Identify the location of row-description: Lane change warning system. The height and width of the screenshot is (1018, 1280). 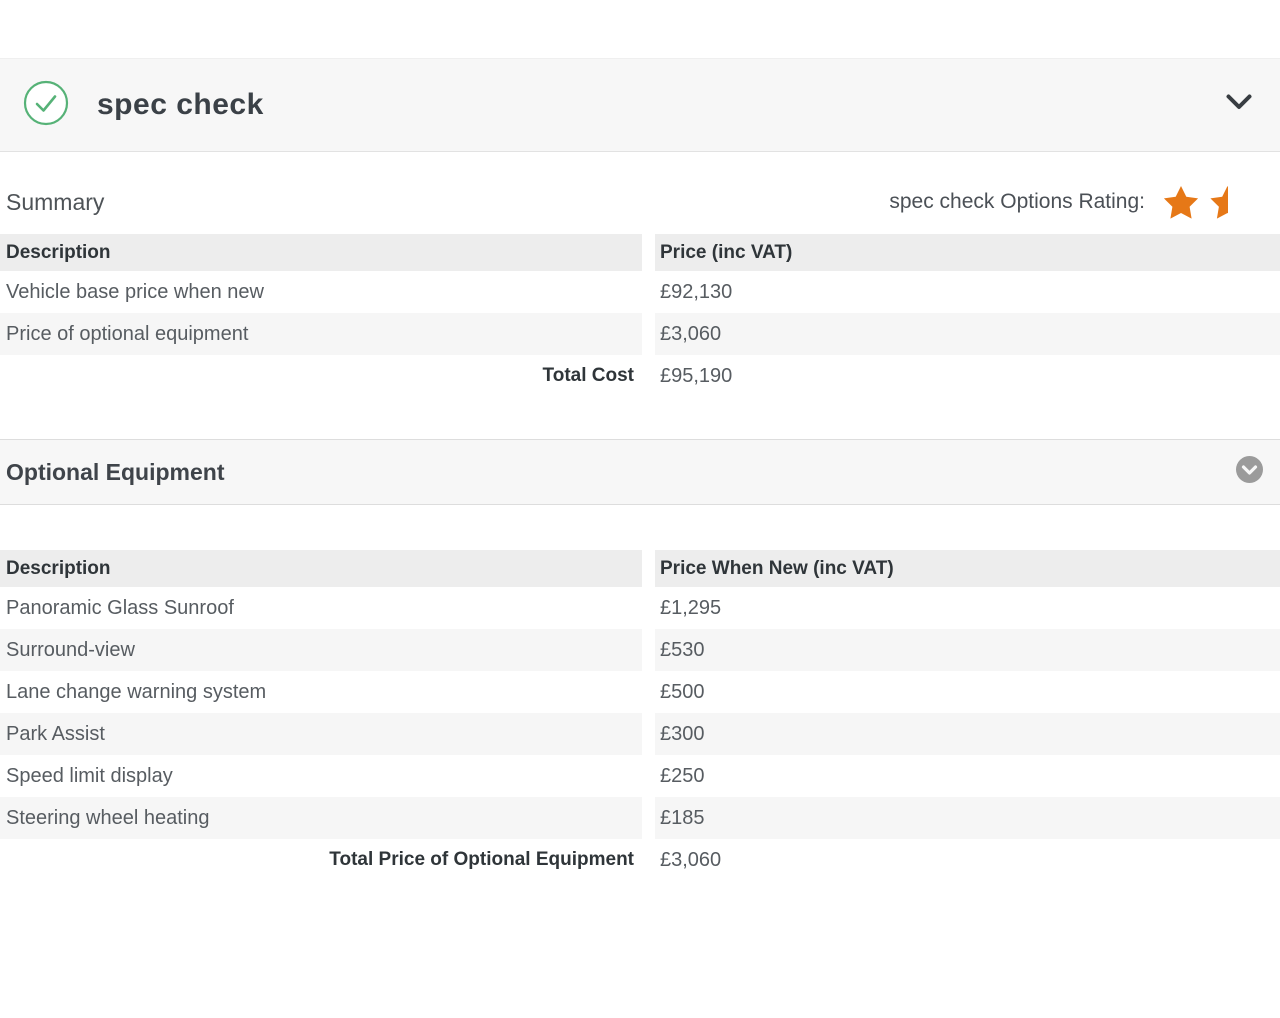
(136, 691).